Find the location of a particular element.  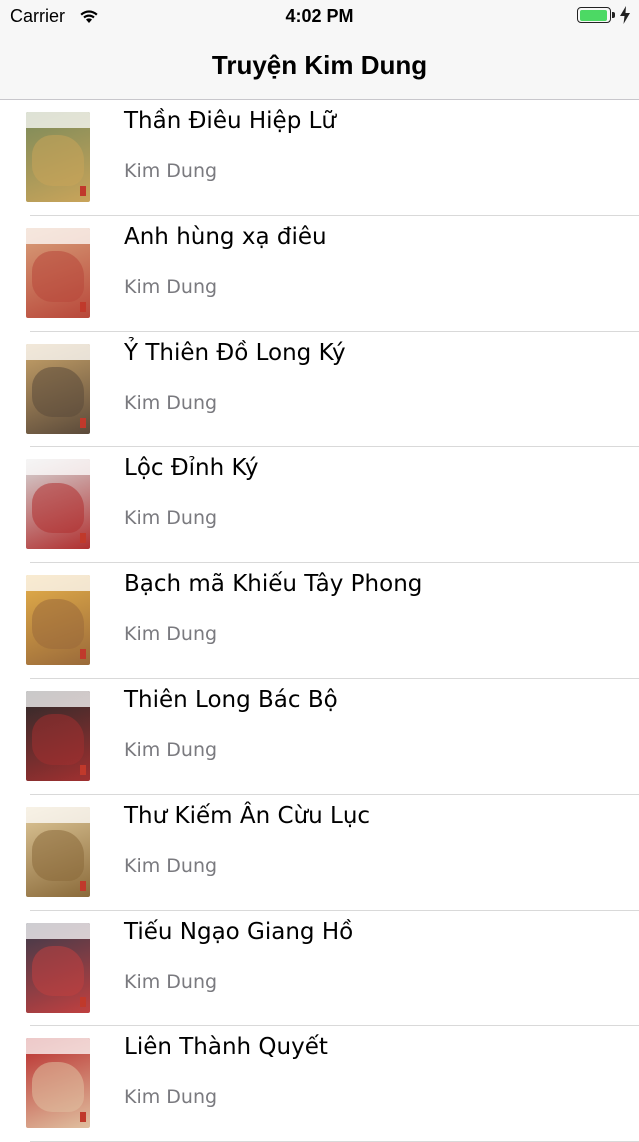

charging-bolt-icon is located at coordinates (625, 17).